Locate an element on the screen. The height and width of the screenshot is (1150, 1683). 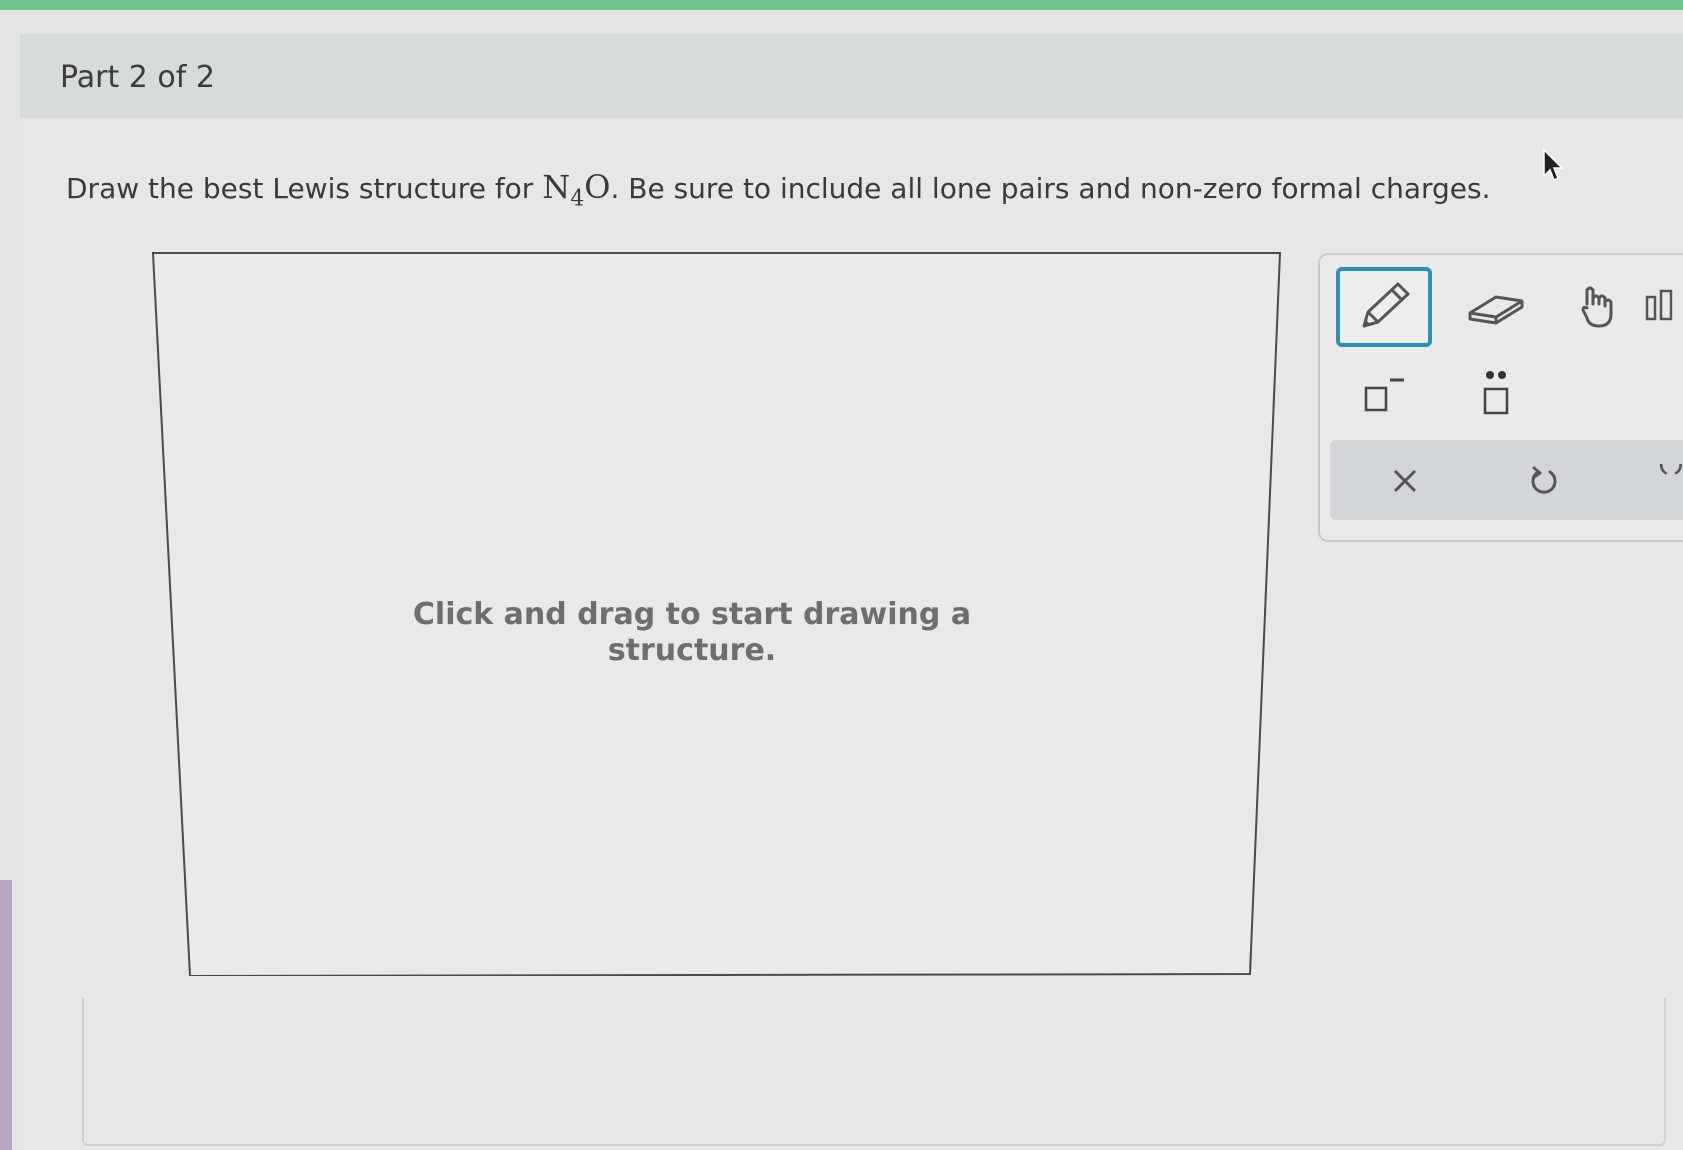
top-accent-bar is located at coordinates (841, 5).